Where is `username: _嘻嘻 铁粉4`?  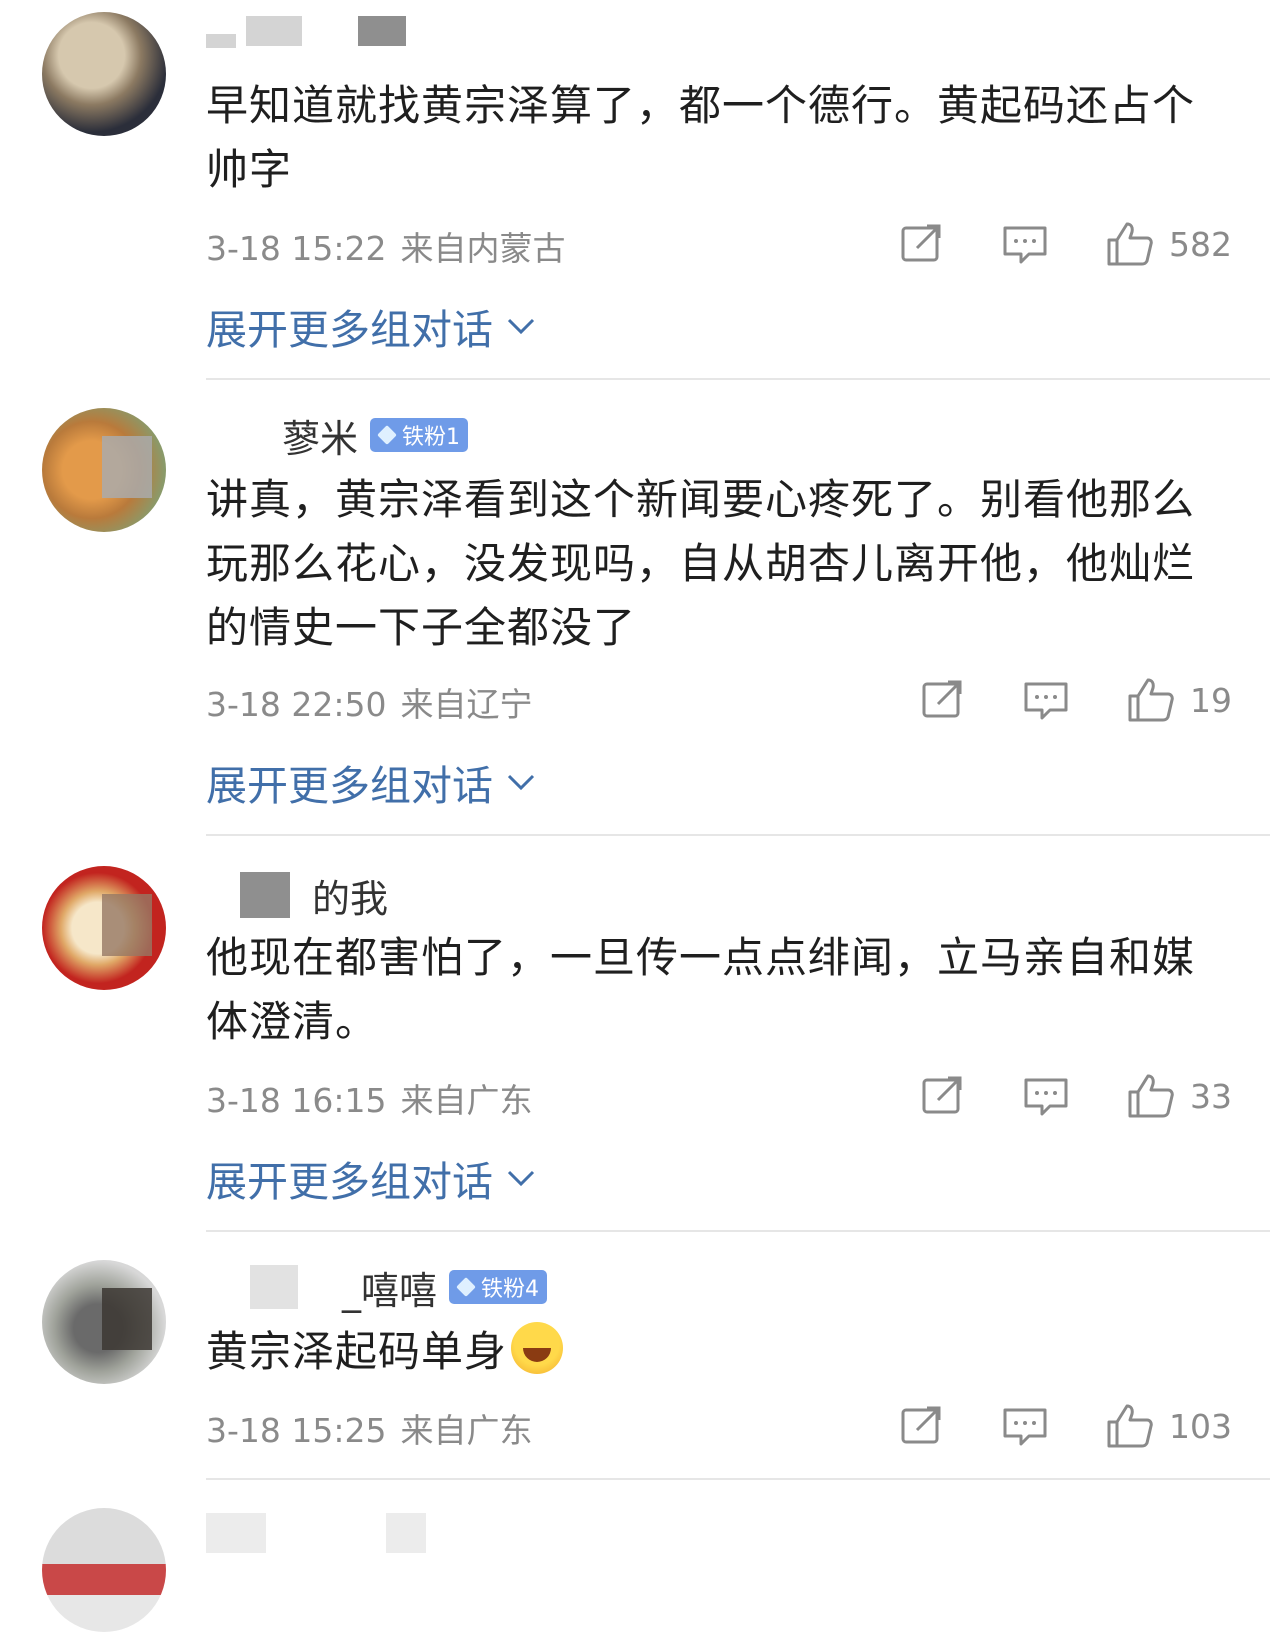 username: _嘻嘻 铁粉4 is located at coordinates (377, 1287).